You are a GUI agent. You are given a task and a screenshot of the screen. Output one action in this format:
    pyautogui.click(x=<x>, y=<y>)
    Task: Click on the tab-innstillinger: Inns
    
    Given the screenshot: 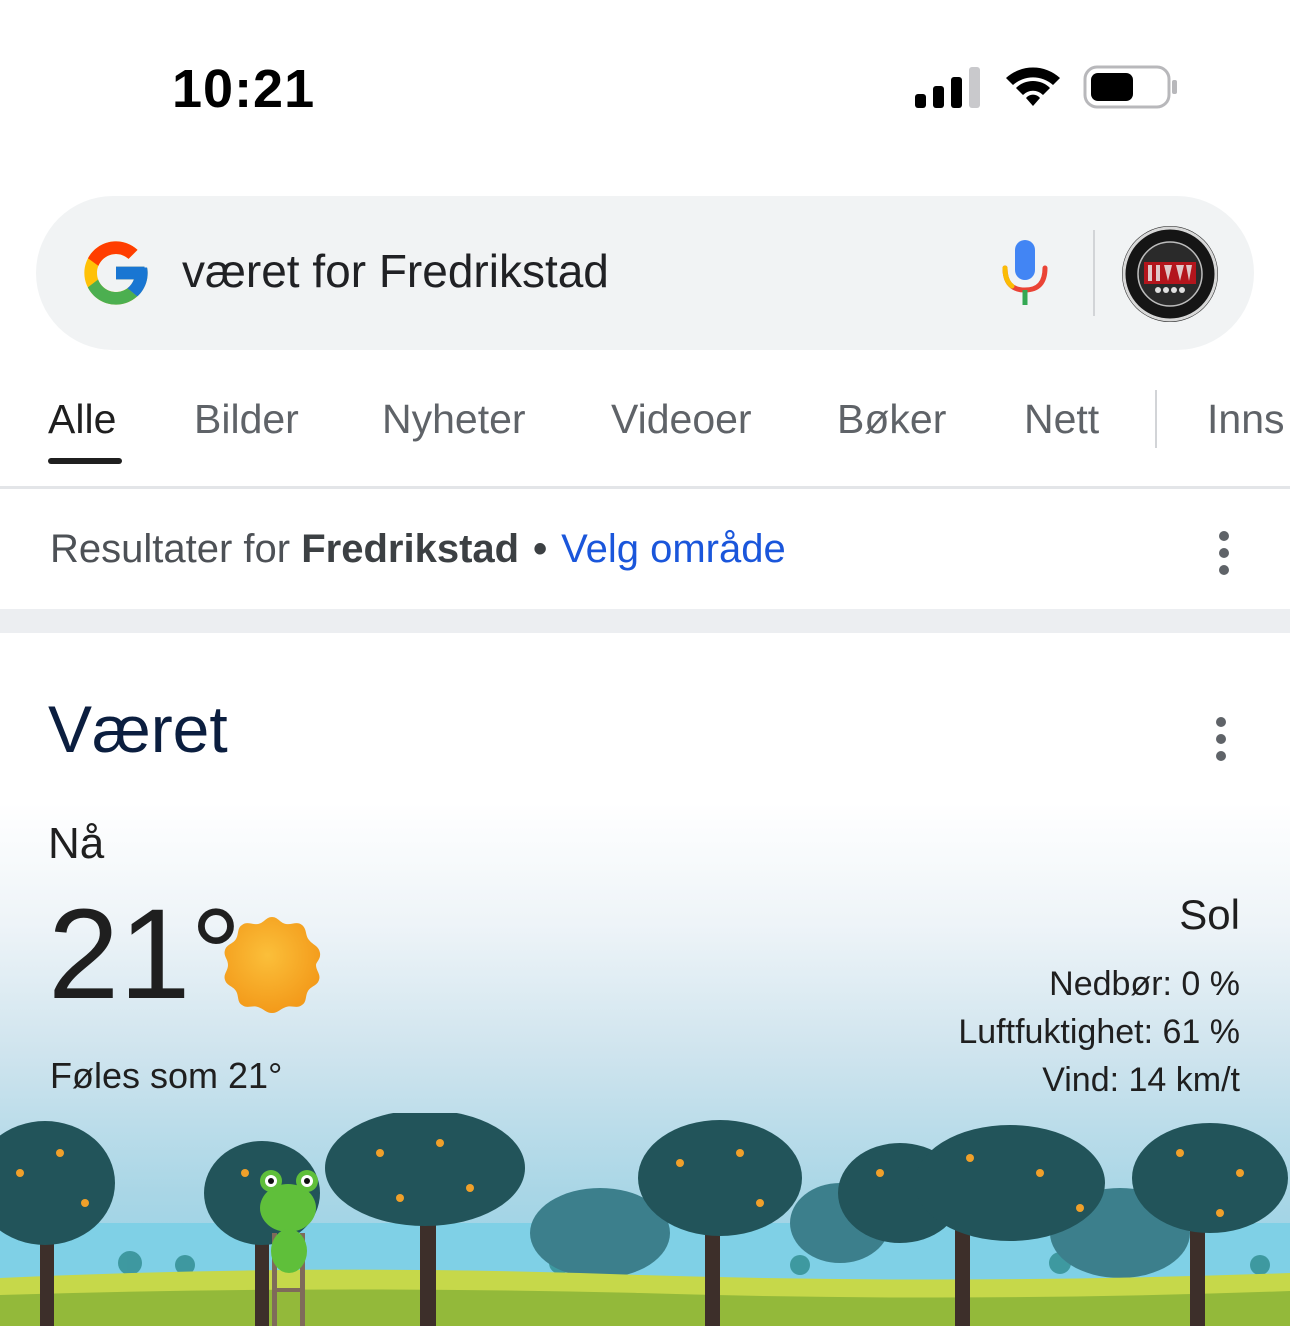 What is the action you would take?
    pyautogui.click(x=1246, y=419)
    